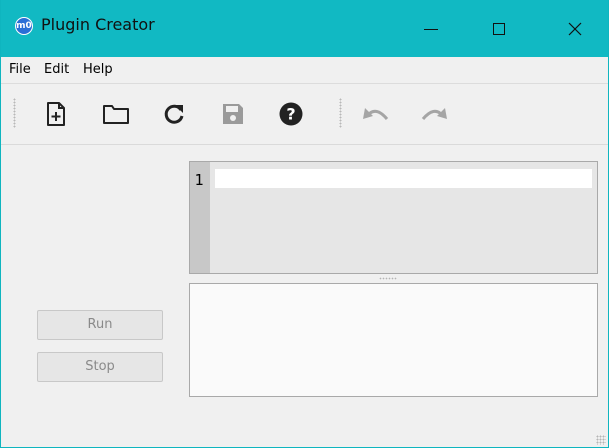 The width and height of the screenshot is (609, 448). Describe the element at coordinates (100, 367) in the screenshot. I see `stop-button: Stop` at that location.